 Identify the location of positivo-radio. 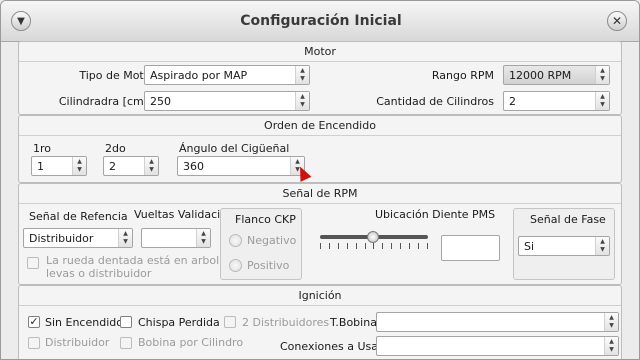
(235, 265).